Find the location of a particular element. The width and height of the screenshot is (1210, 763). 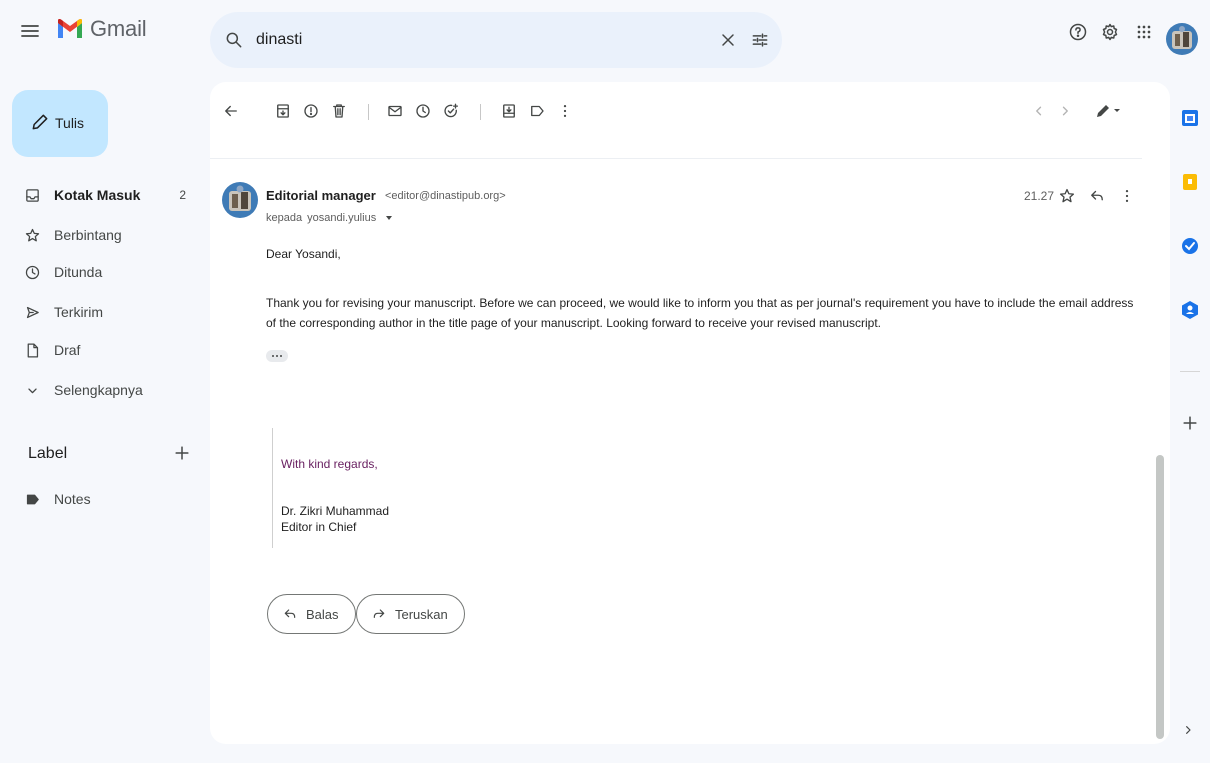

move-to-button is located at coordinates (509, 111).